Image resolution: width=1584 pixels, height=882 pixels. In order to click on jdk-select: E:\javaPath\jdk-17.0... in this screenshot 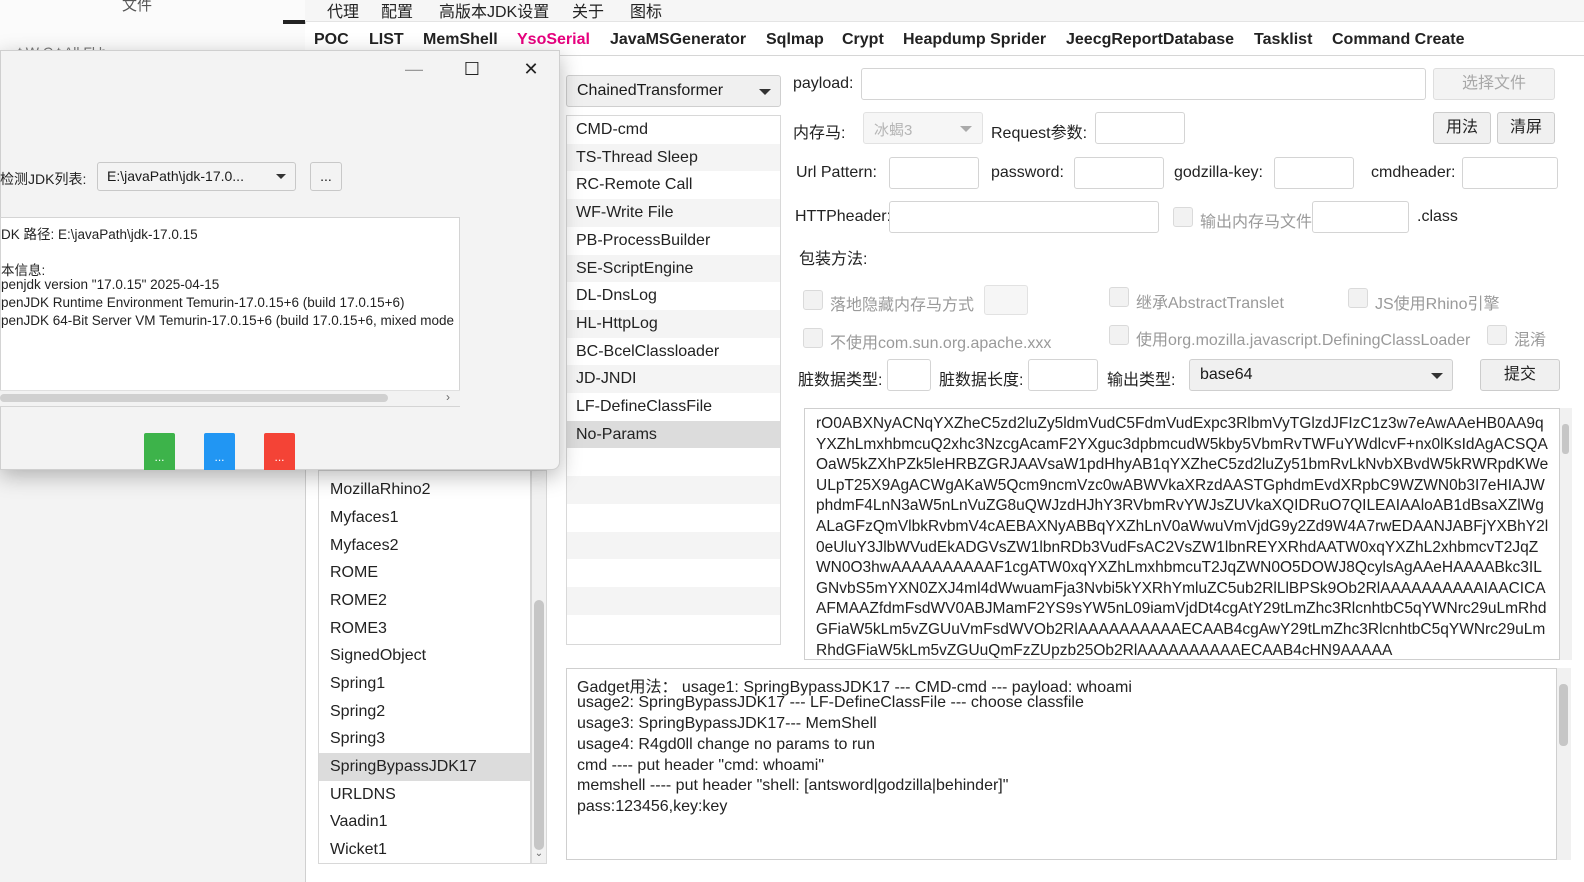, I will do `click(196, 176)`.